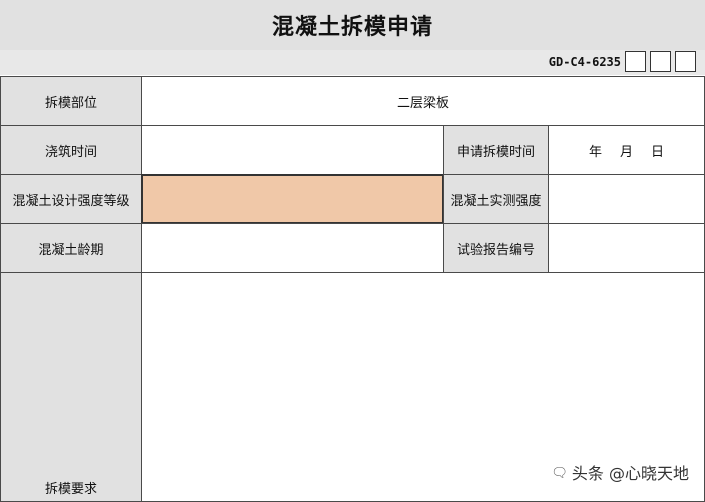 Image resolution: width=705 pixels, height=502 pixels. What do you see at coordinates (595, 152) in the screenshot?
I see `apply-time-year: 年` at bounding box center [595, 152].